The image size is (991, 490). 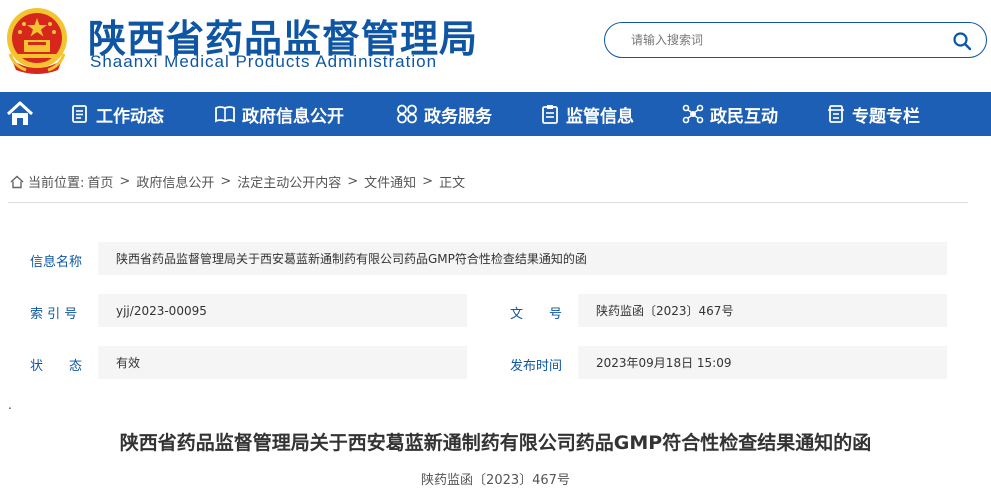 What do you see at coordinates (536, 314) in the screenshot?
I see `info-docno-label: 文 号` at bounding box center [536, 314].